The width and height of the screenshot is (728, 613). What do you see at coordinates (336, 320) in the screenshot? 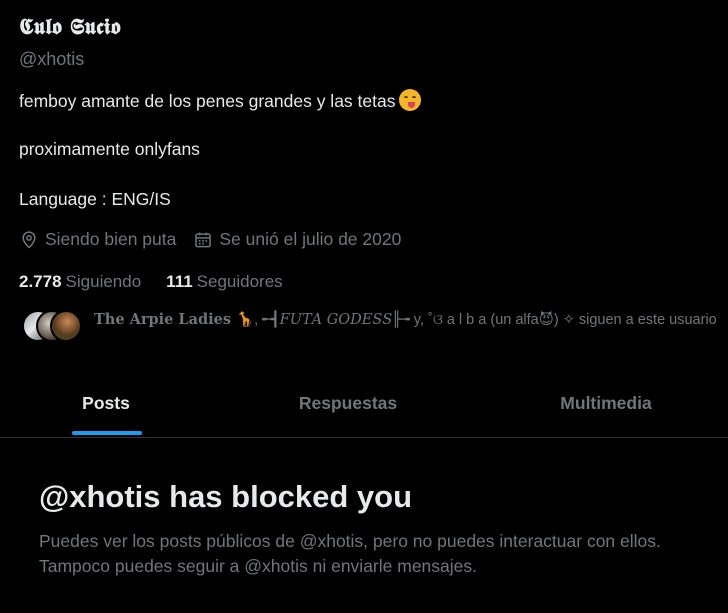
I see `follower-name-2: ╾┫𝐹𝑈𝑇𝐴 𝐺𝑂𝐷𝐸𝑆𝑆╟╼` at bounding box center [336, 320].